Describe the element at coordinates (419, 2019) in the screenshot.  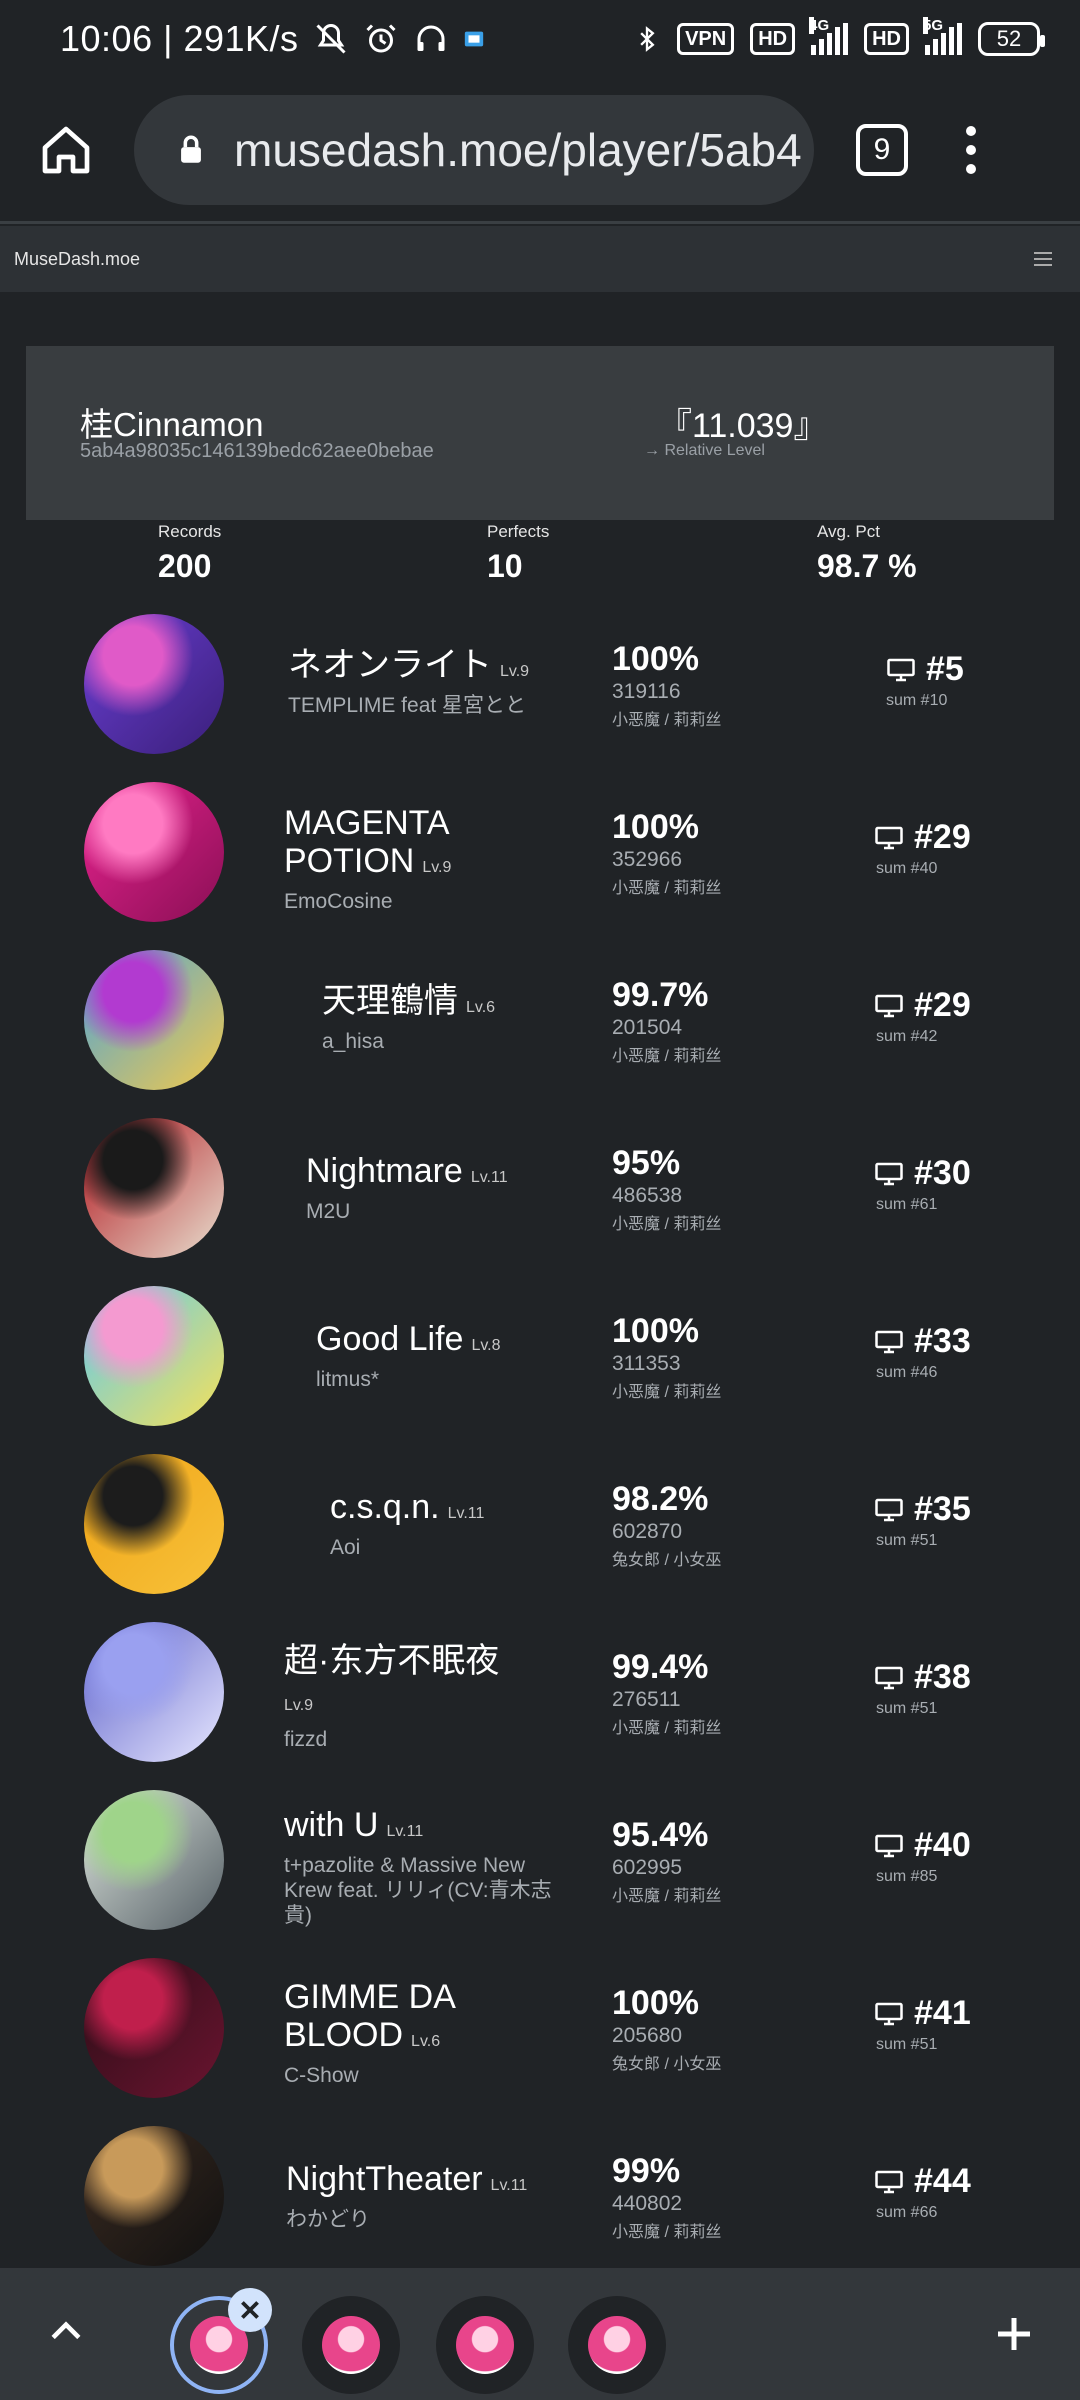
I see `song-title: GIMME DA BLOOD Lv.6` at that location.